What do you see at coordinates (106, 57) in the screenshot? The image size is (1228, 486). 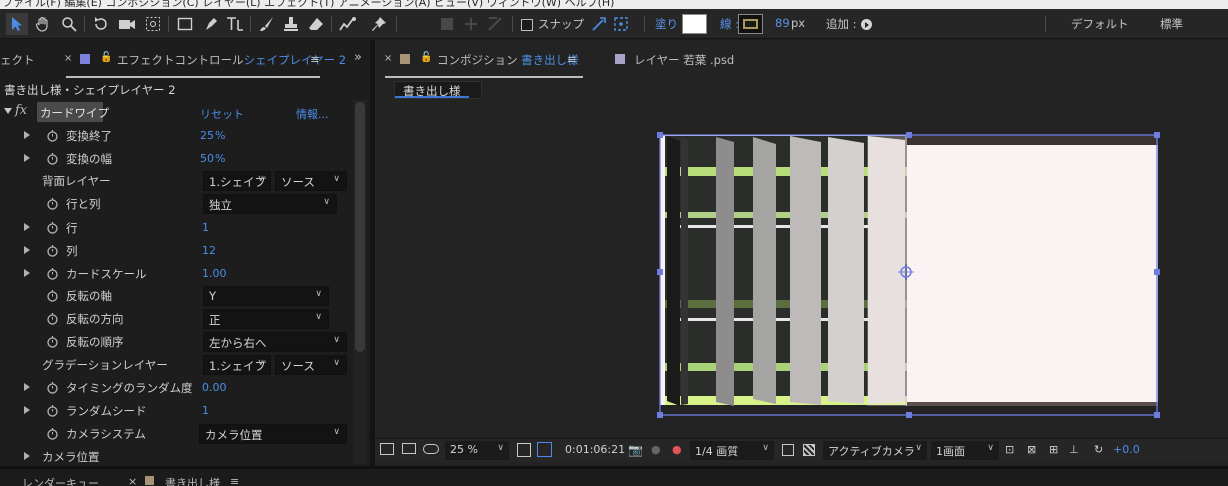 I see `lock-icon: 🔓` at bounding box center [106, 57].